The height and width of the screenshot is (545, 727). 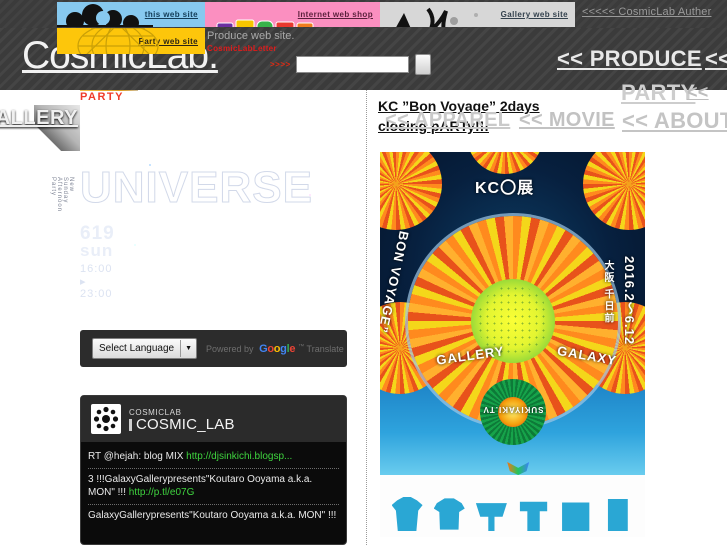 I want to click on search-arrows-icon: >>>>, so click(x=280, y=64).